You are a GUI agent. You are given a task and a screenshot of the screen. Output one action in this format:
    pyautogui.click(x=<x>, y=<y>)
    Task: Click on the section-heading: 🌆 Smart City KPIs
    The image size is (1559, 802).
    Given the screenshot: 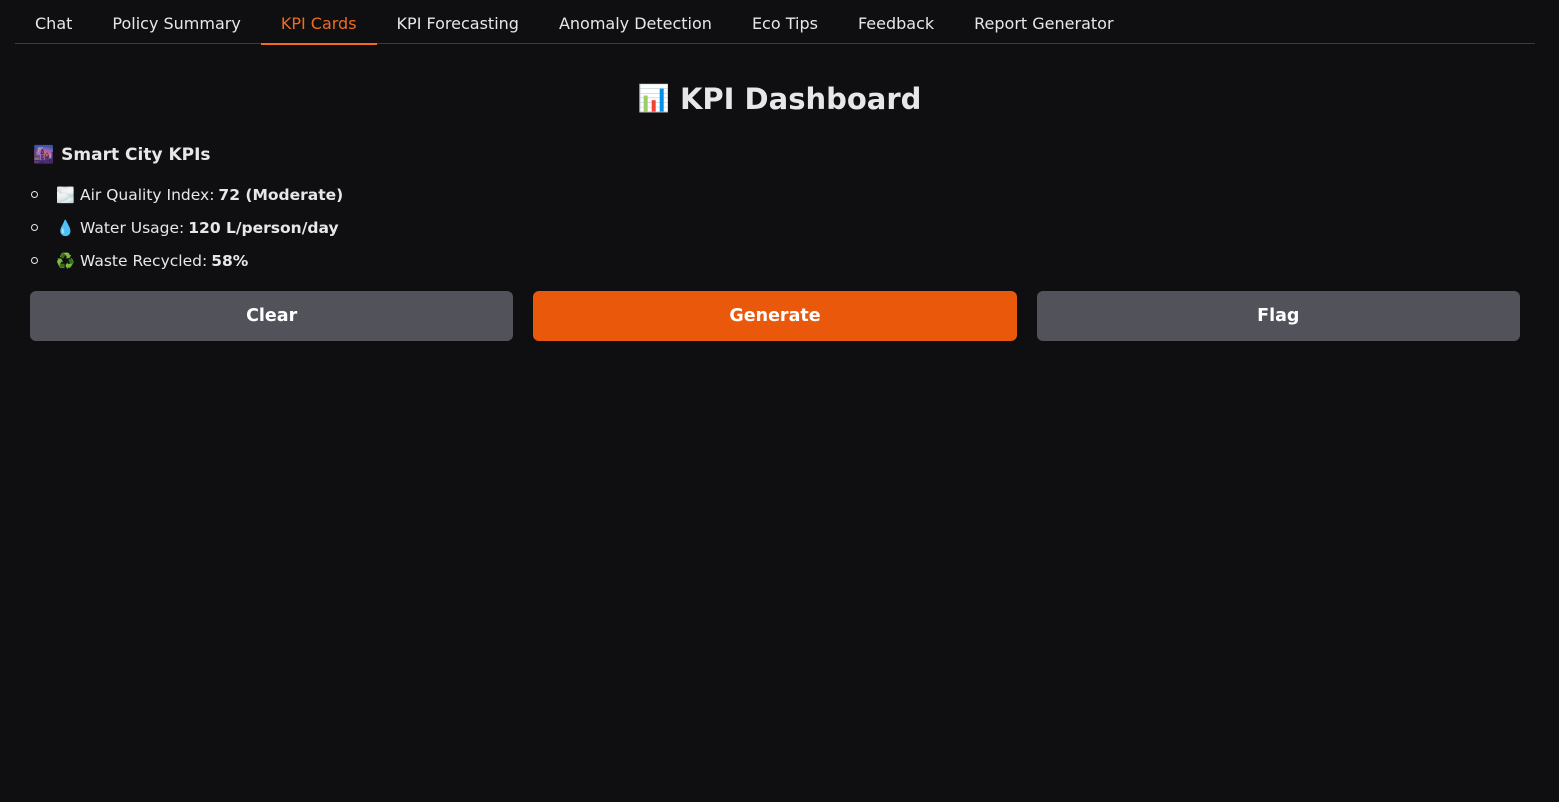 What is the action you would take?
    pyautogui.click(x=122, y=155)
    